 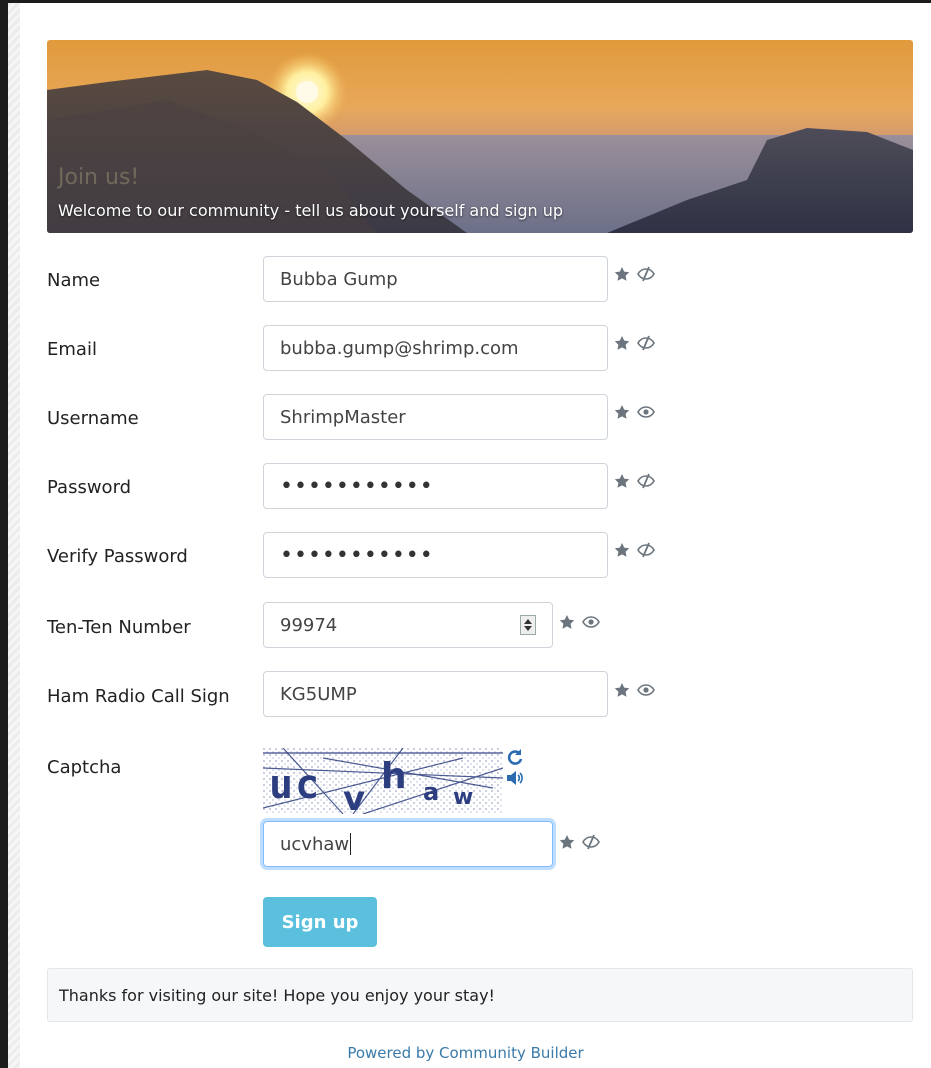 I want to click on call-sign-field-icons, so click(x=635, y=690).